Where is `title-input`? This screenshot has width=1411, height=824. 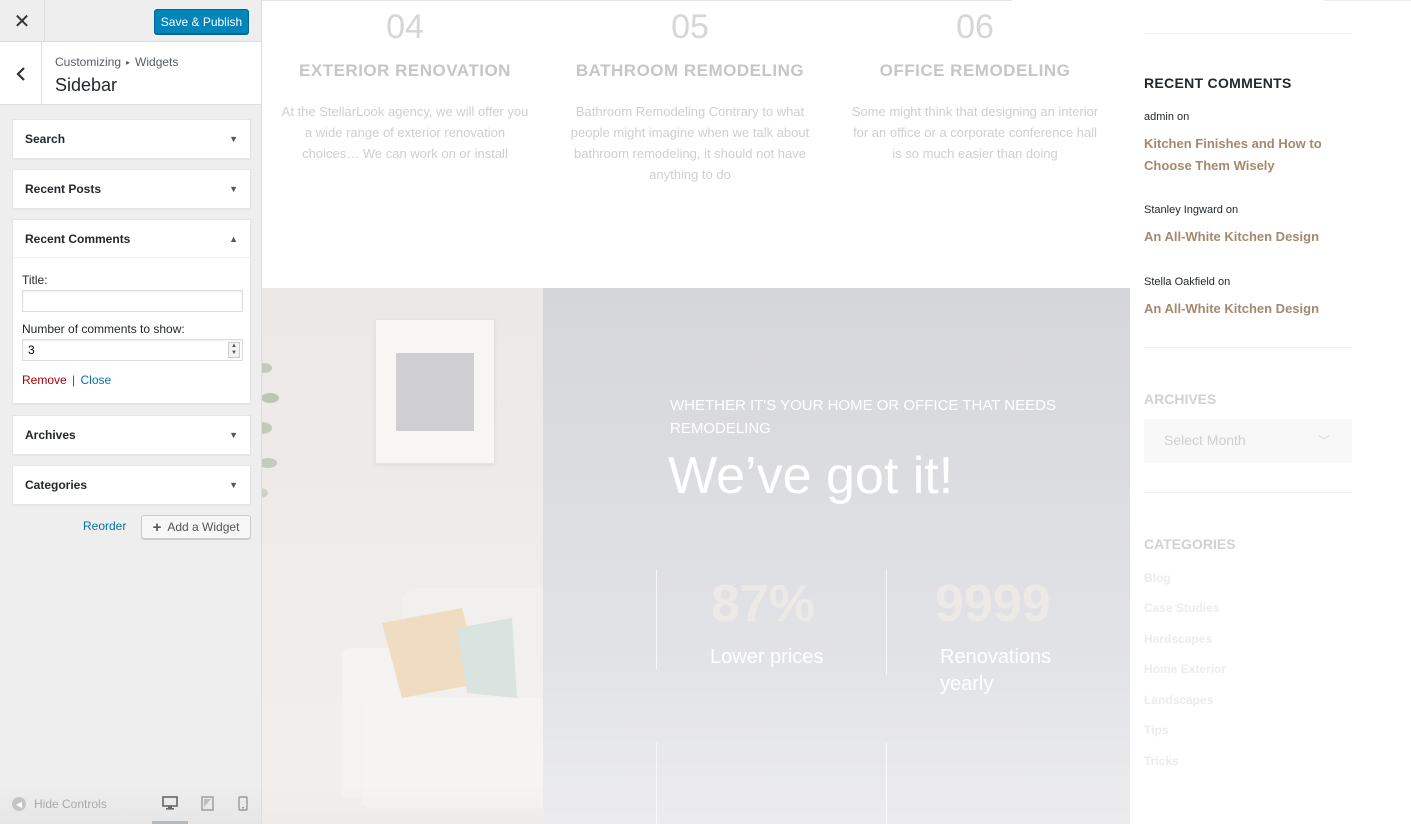
title-input is located at coordinates (132, 301).